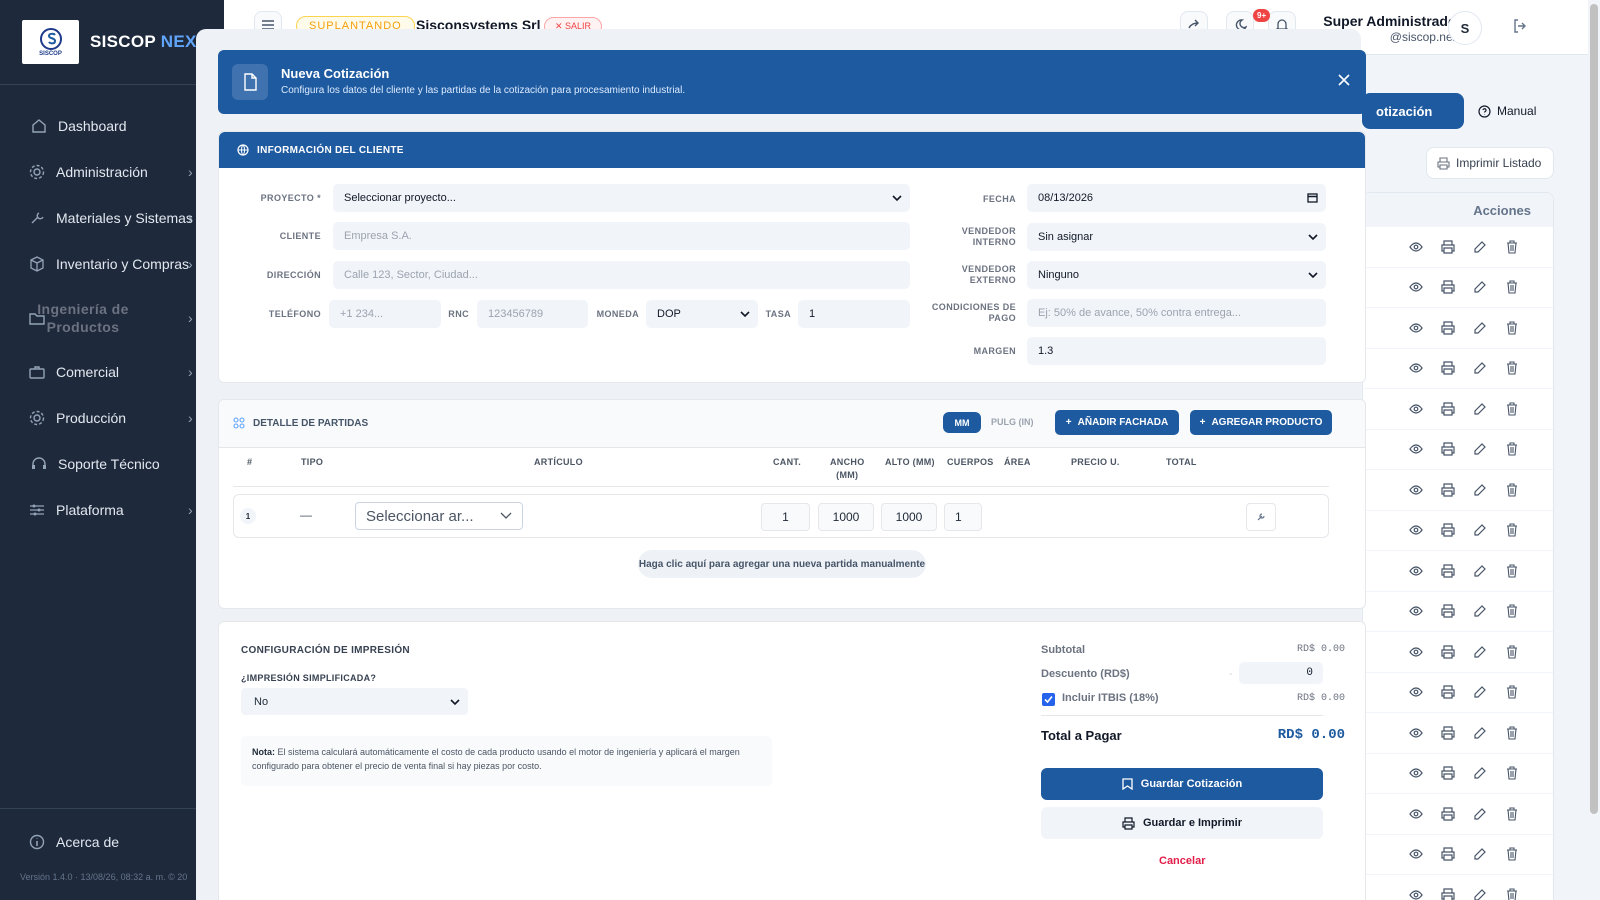  I want to click on company-logo: SISCOP, so click(50, 42).